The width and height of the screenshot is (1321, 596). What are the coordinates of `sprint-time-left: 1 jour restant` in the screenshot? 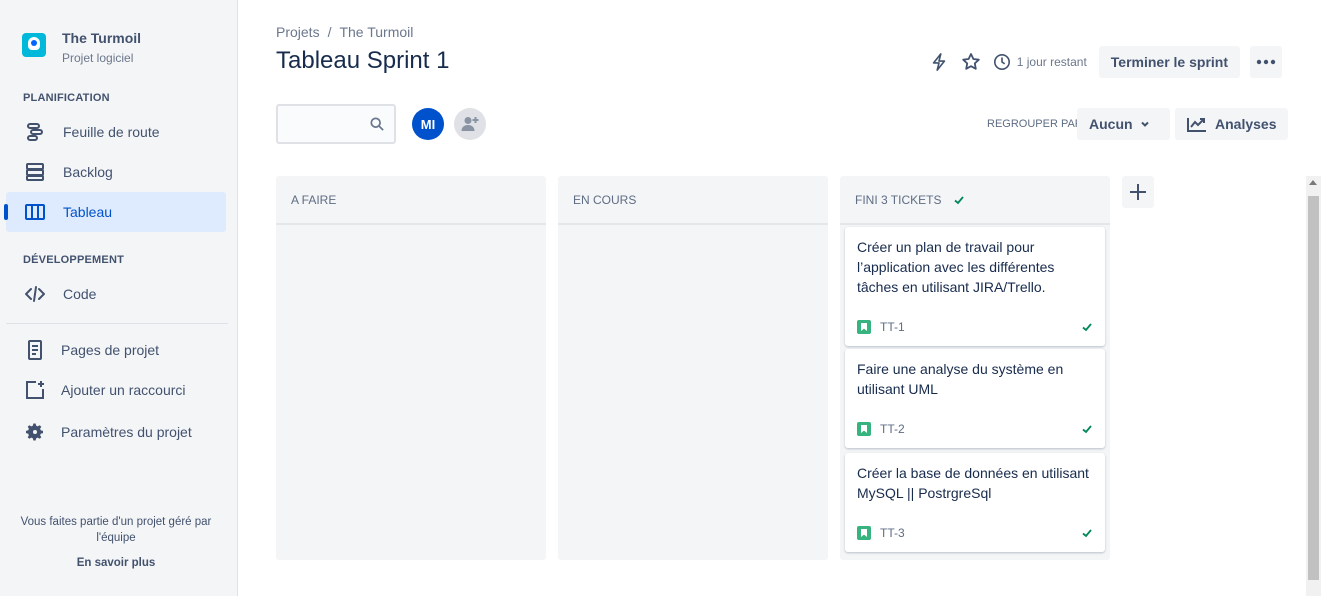 It's located at (1040, 62).